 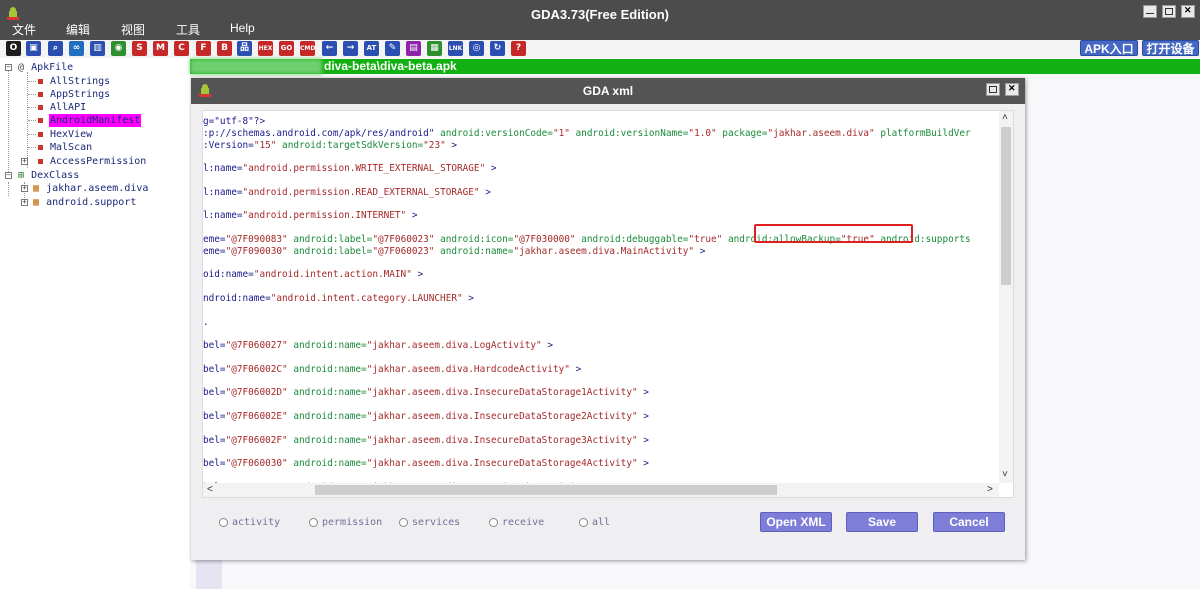 What do you see at coordinates (118, 48) in the screenshot?
I see `android-icon: ◉` at bounding box center [118, 48].